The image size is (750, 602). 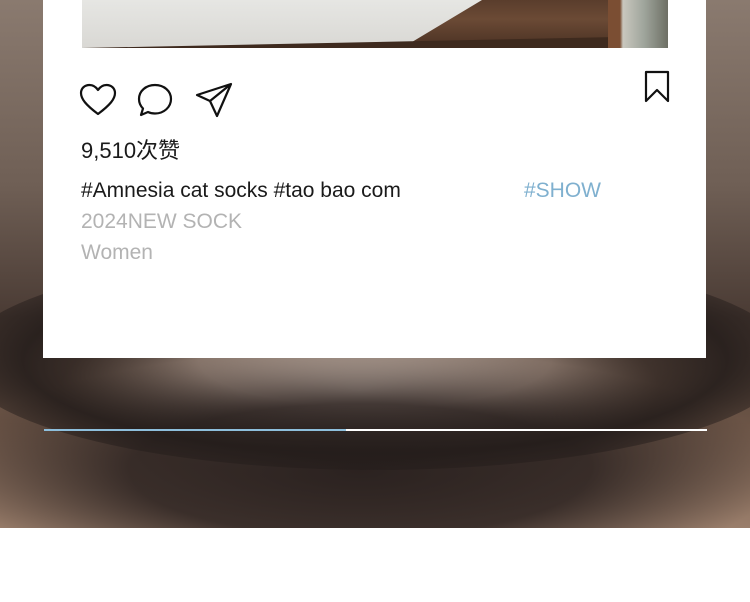 What do you see at coordinates (375, 430) in the screenshot?
I see `carousel-progress-track` at bounding box center [375, 430].